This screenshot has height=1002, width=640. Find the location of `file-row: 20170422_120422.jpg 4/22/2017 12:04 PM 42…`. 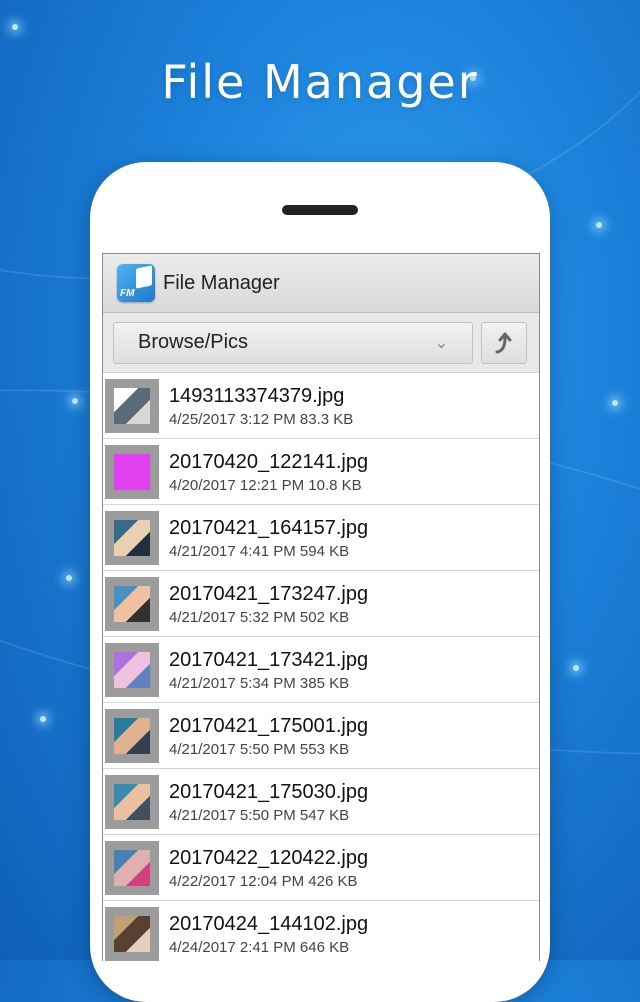

file-row: 20170422_120422.jpg 4/22/2017 12:04 PM 42… is located at coordinates (321, 868).